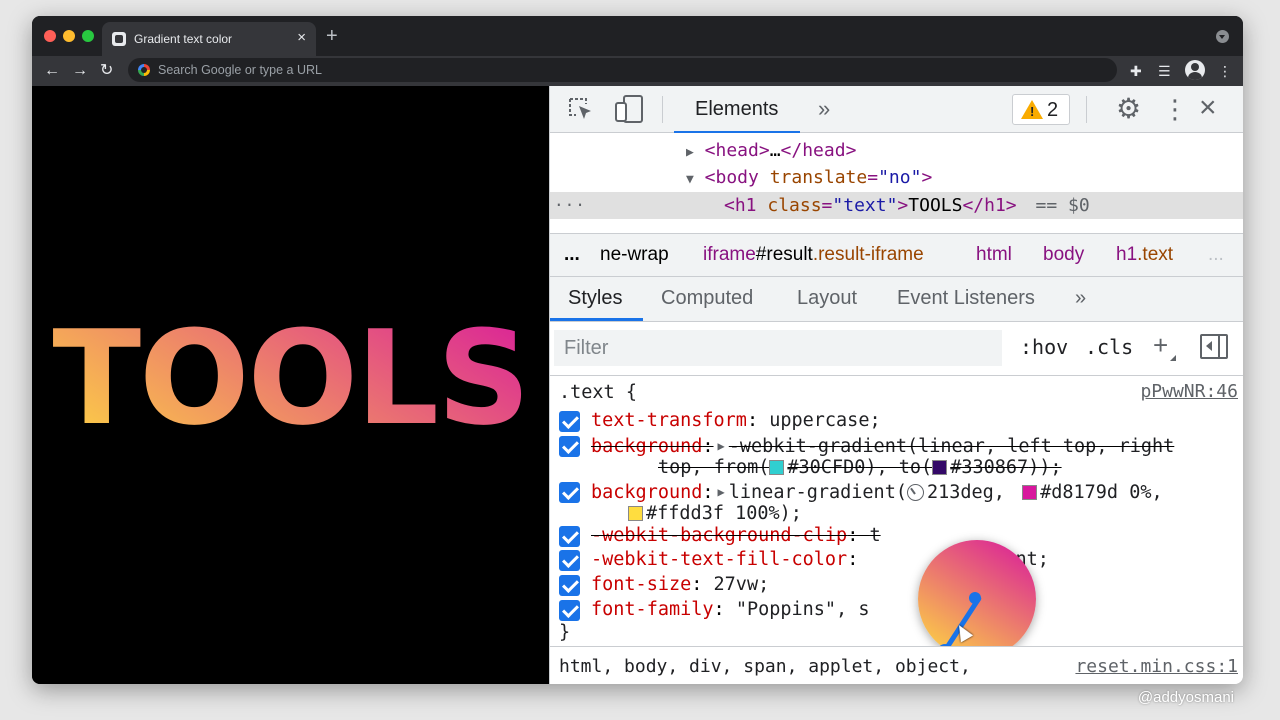  I want to click on tab-close-icon: ×, so click(301, 38).